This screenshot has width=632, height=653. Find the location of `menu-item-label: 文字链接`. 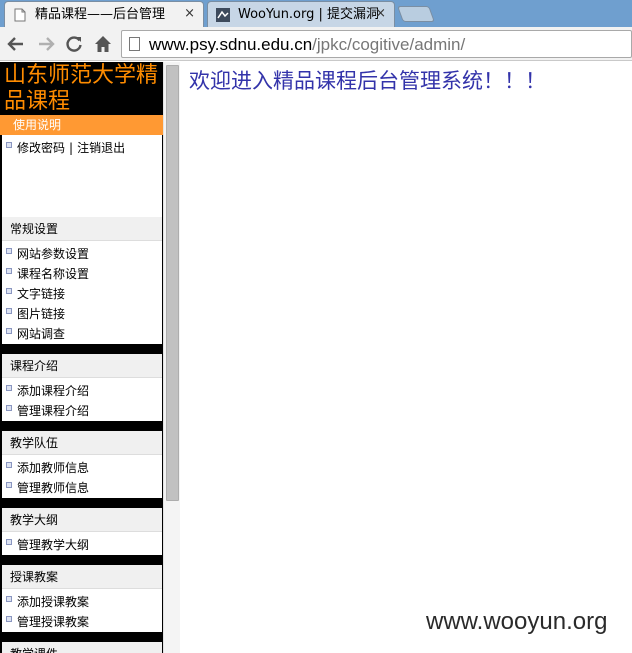

menu-item-label: 文字链接 is located at coordinates (41, 294).